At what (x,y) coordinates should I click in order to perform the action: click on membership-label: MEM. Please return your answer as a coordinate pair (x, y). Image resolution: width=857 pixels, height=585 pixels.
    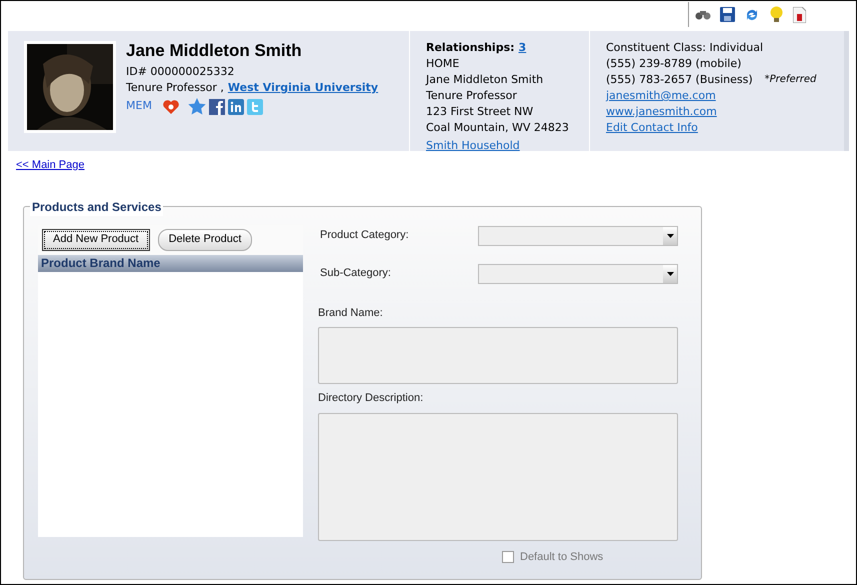
    Looking at the image, I should click on (139, 106).